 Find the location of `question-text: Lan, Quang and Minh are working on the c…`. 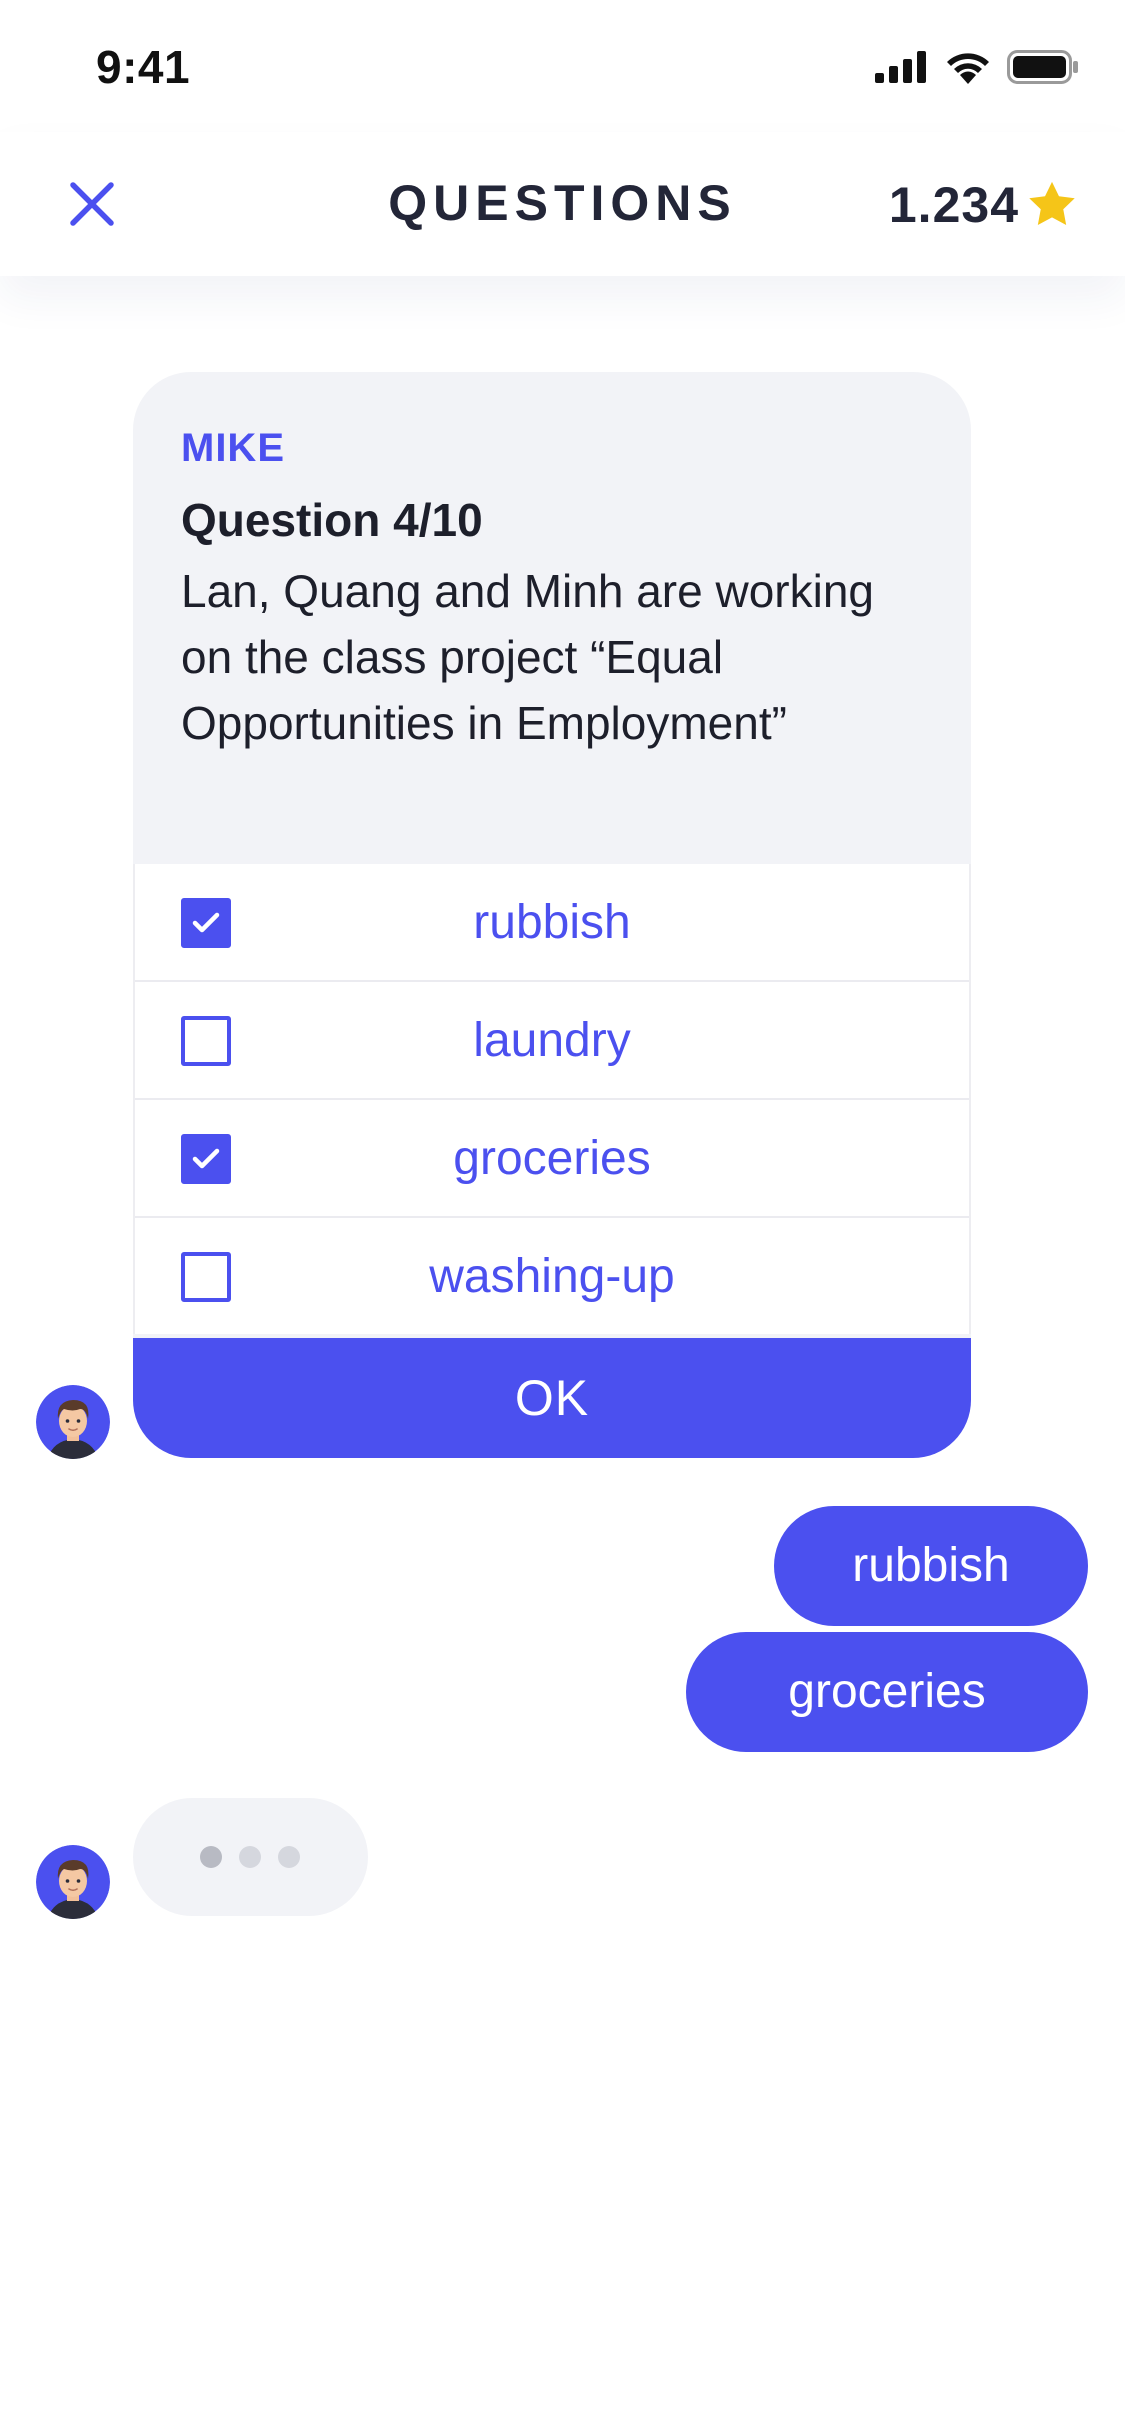

question-text: Lan, Quang and Minh are working on the c… is located at coordinates (527, 657).